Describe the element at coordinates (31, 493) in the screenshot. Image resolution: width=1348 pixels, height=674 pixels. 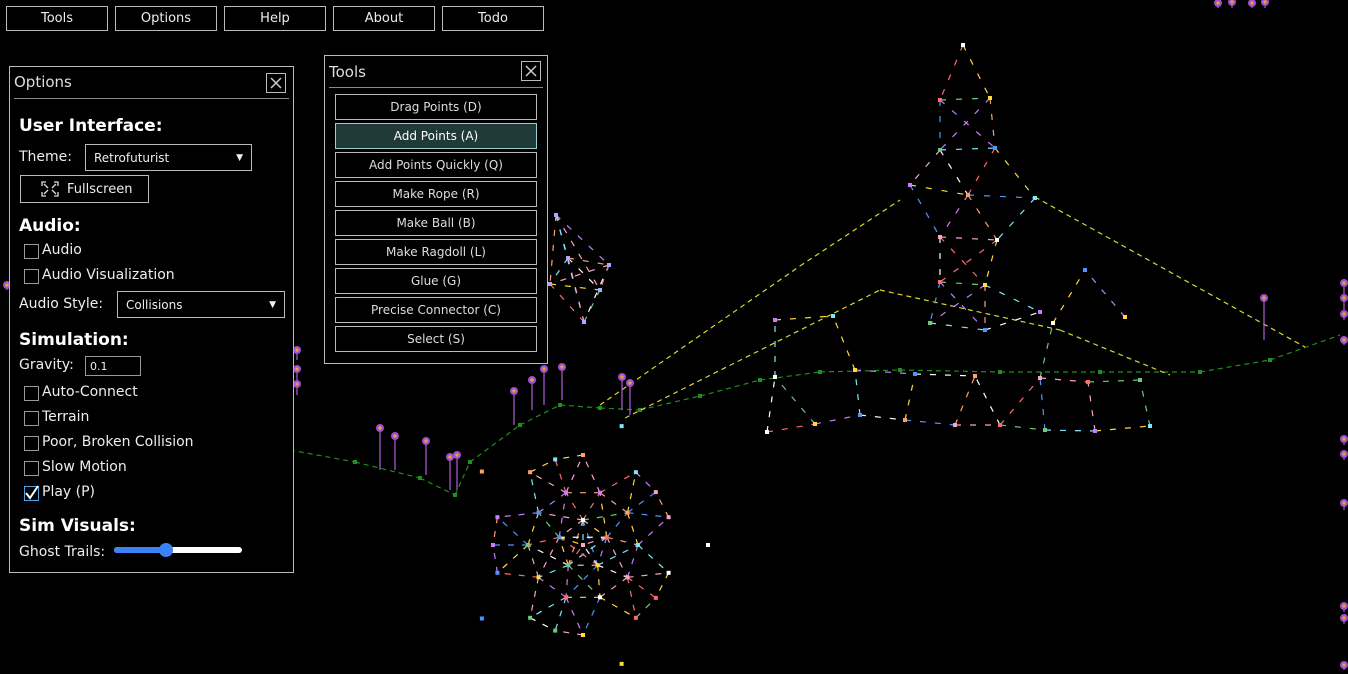
I see `play-checkbox` at that location.